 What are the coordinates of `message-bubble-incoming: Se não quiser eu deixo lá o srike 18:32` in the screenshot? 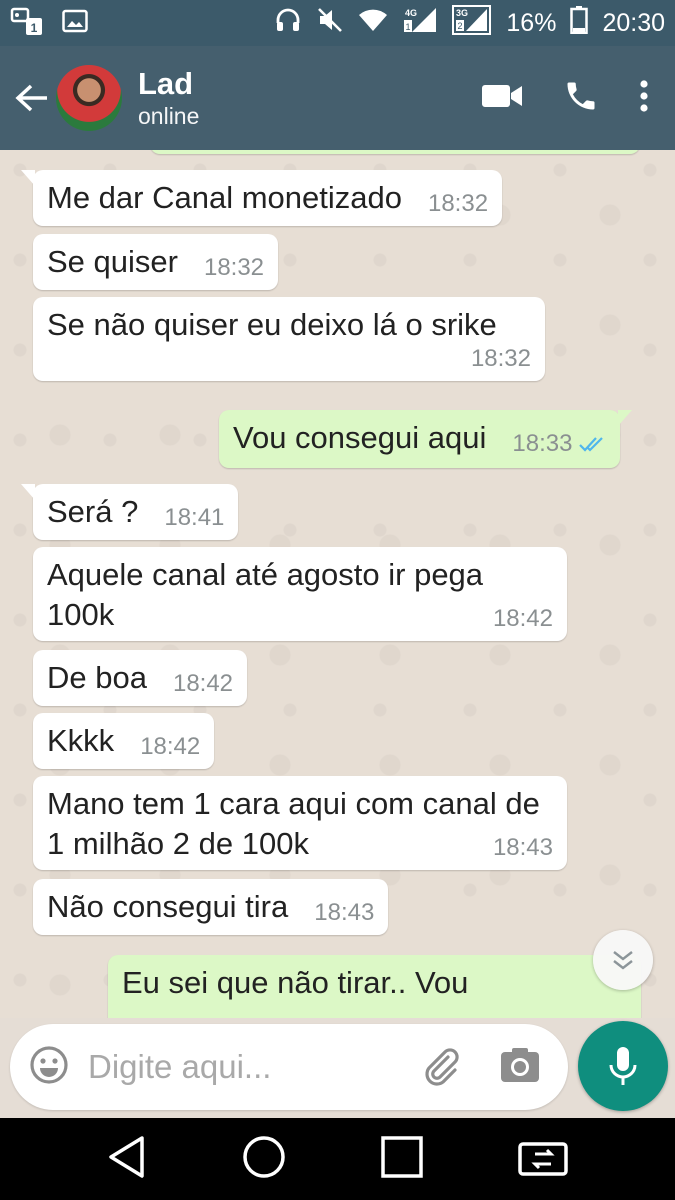 It's located at (289, 339).